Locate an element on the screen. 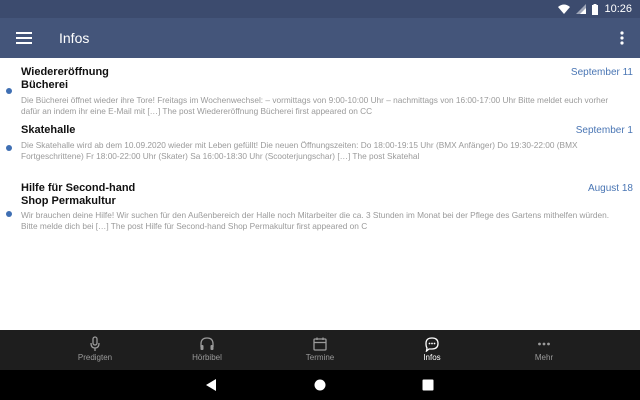  overflow-menu-icon is located at coordinates (622, 38).